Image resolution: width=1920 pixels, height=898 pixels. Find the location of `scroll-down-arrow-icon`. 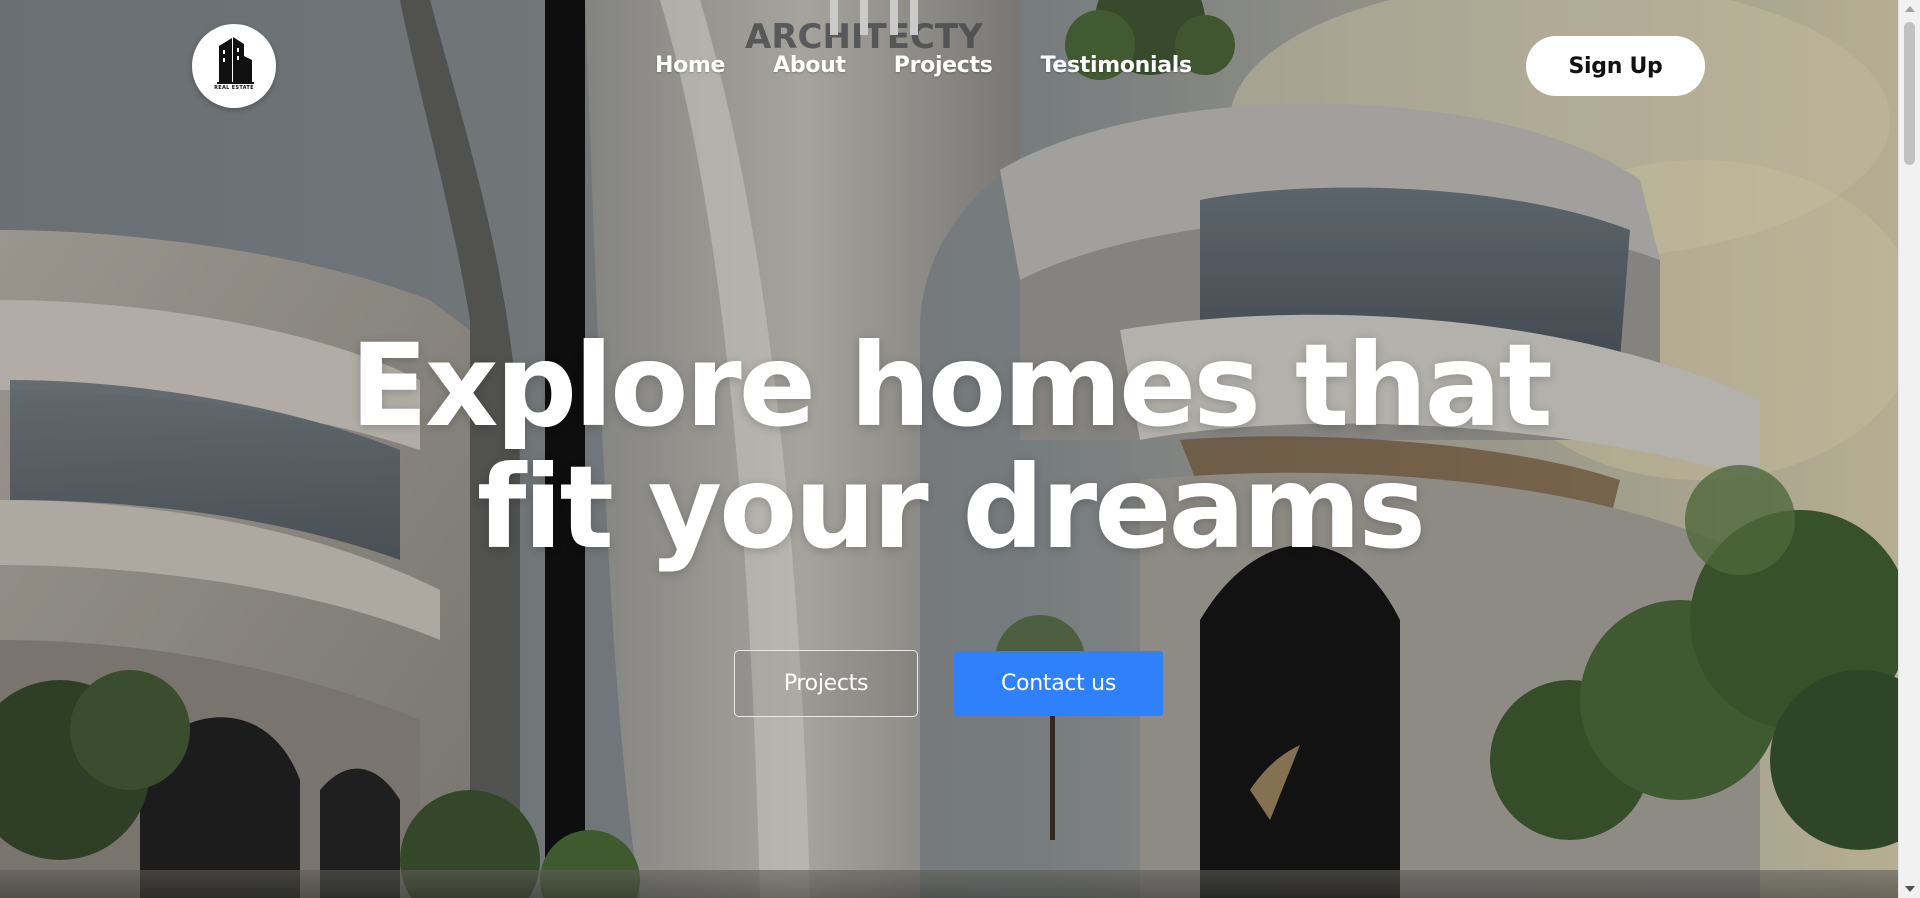

scroll-down-arrow-icon is located at coordinates (1910, 889).